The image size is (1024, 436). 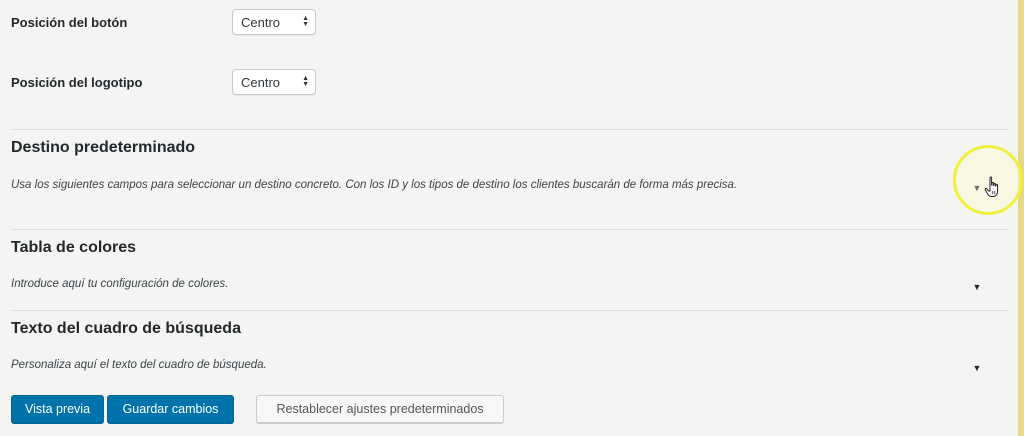 I want to click on section-title-color-table: Tabla de colores, so click(x=74, y=247).